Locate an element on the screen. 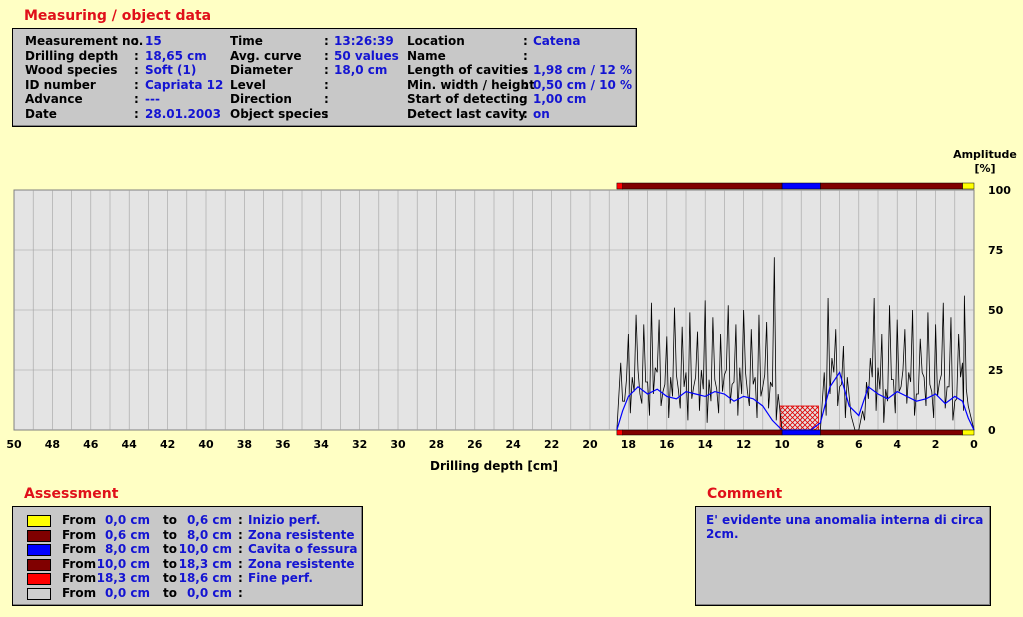  x-tick-label: 18 is located at coordinates (628, 444).